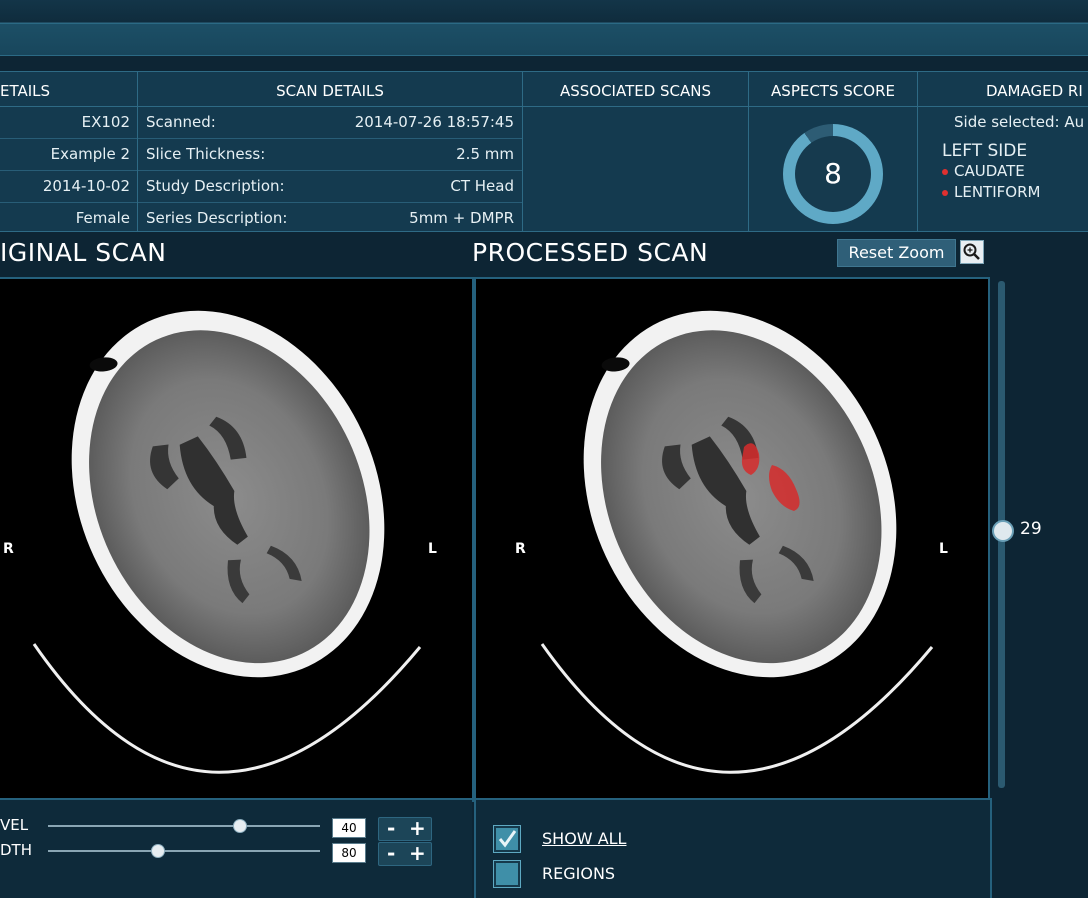 This screenshot has width=1088, height=898. What do you see at coordinates (68, 123) in the screenshot?
I see `patient-id: EX102` at bounding box center [68, 123].